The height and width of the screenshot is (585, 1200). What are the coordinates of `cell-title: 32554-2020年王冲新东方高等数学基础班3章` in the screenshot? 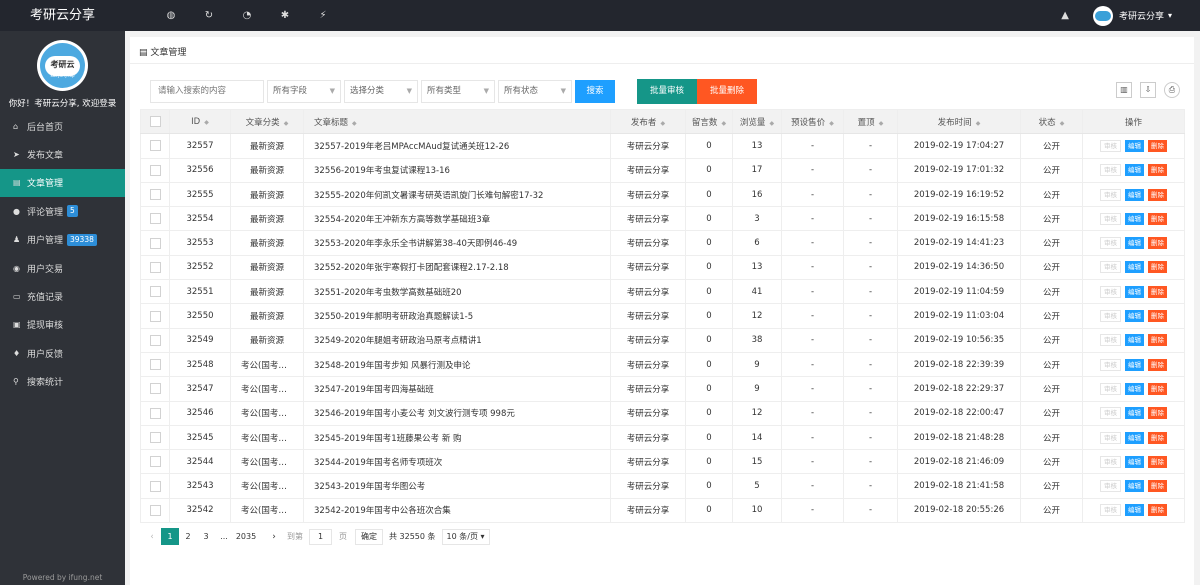 It's located at (457, 218).